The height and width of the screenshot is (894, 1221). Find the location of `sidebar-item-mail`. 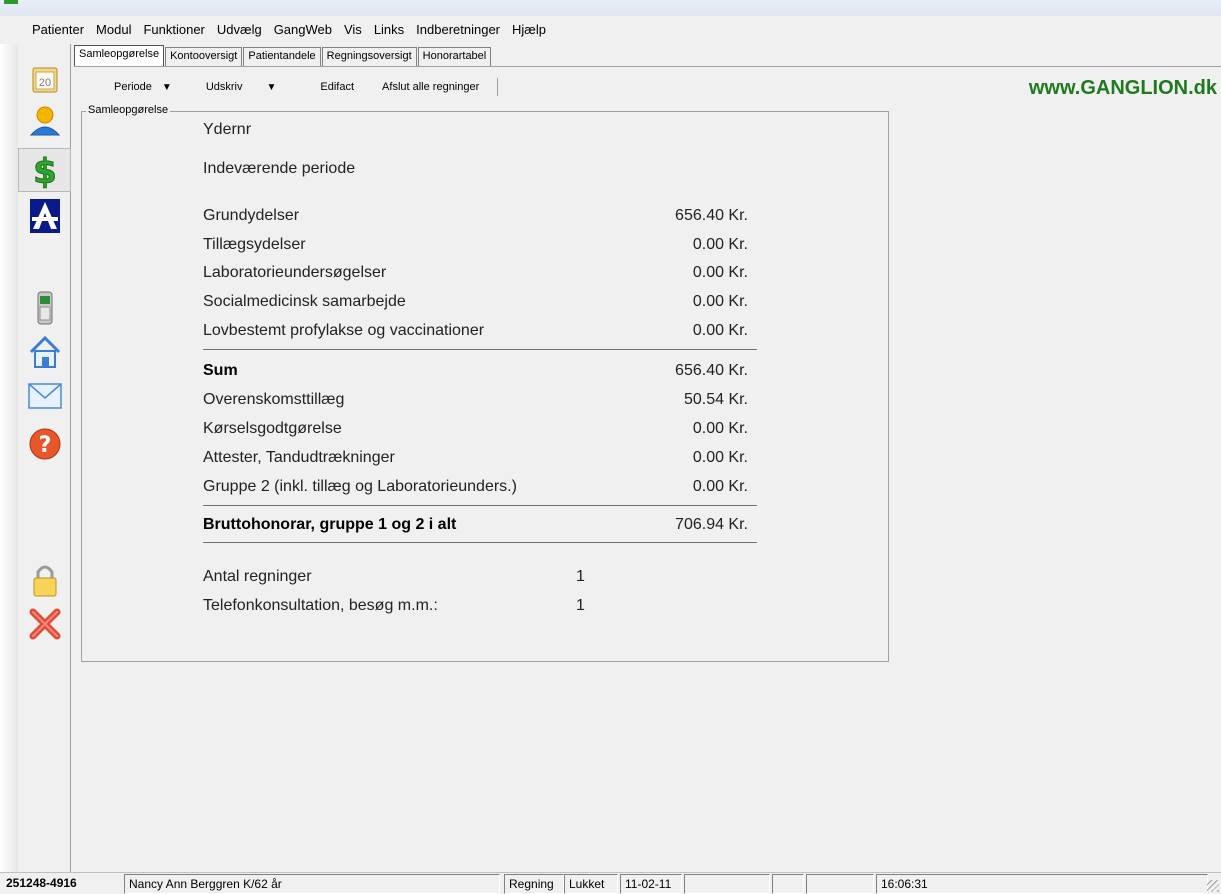

sidebar-item-mail is located at coordinates (44, 396).